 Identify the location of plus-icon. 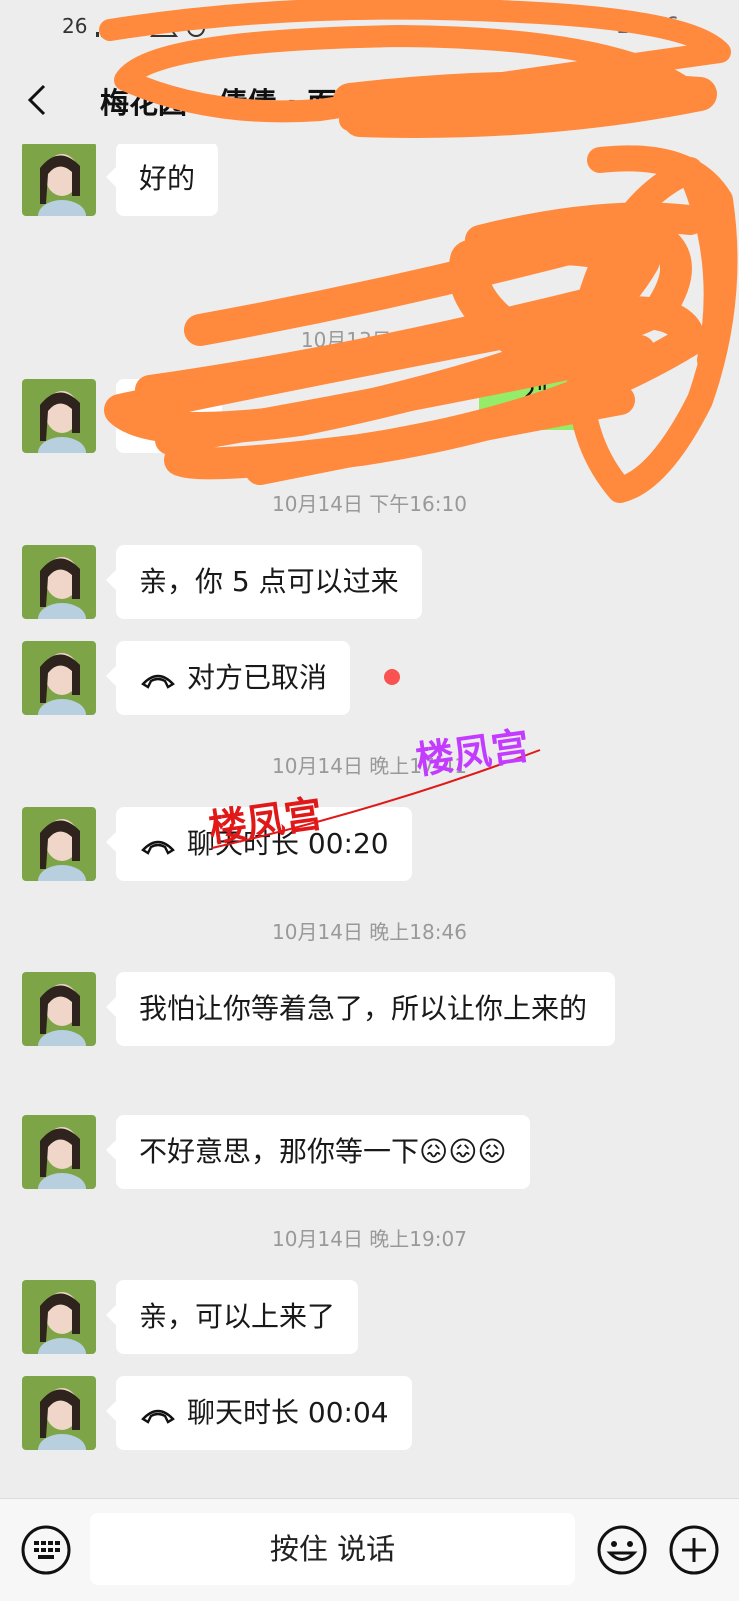
(694, 1550).